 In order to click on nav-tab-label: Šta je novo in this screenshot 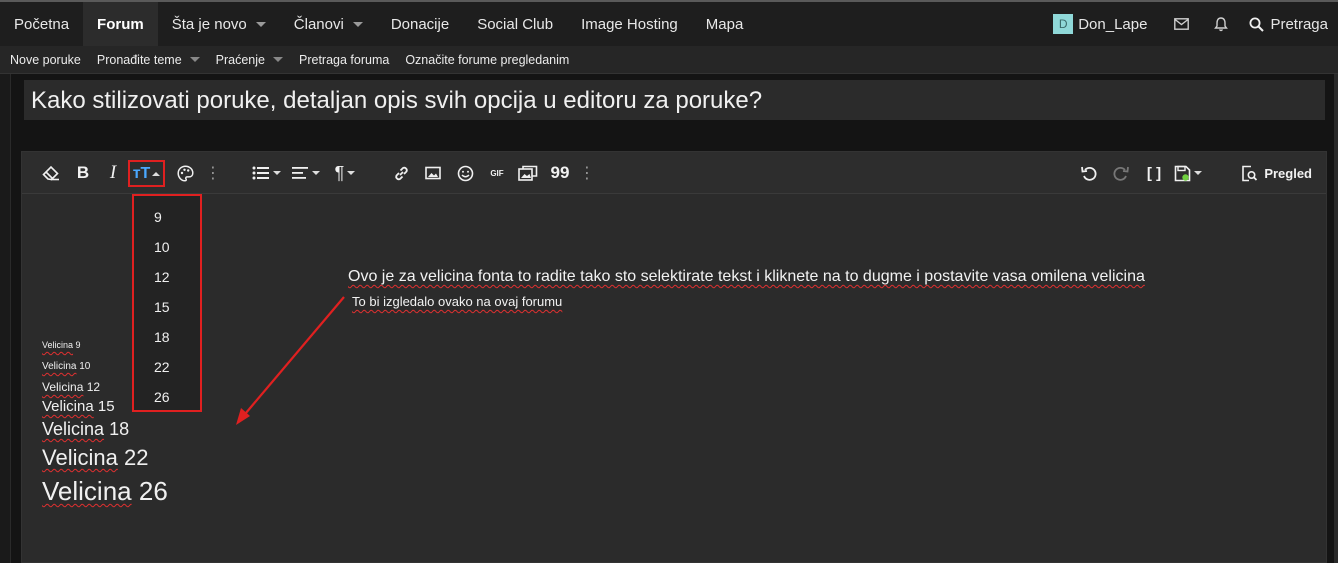, I will do `click(209, 24)`.